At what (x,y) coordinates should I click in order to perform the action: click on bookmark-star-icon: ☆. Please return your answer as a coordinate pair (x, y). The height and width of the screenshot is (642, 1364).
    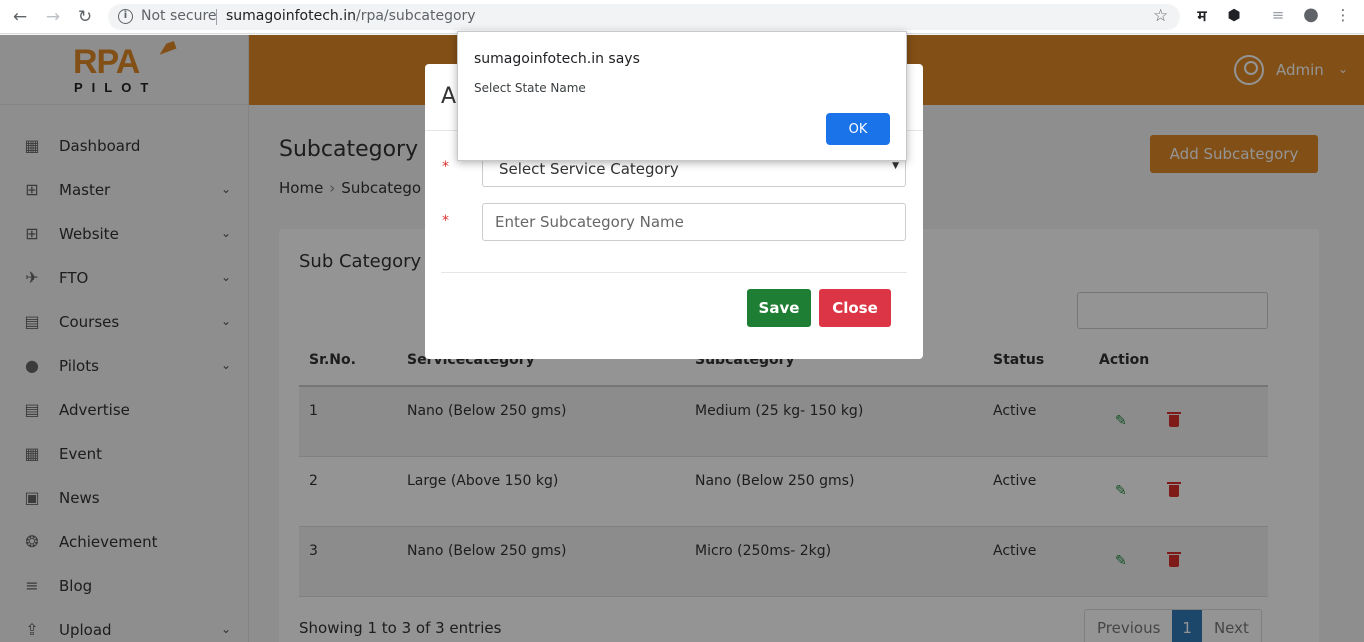
    Looking at the image, I should click on (1160, 16).